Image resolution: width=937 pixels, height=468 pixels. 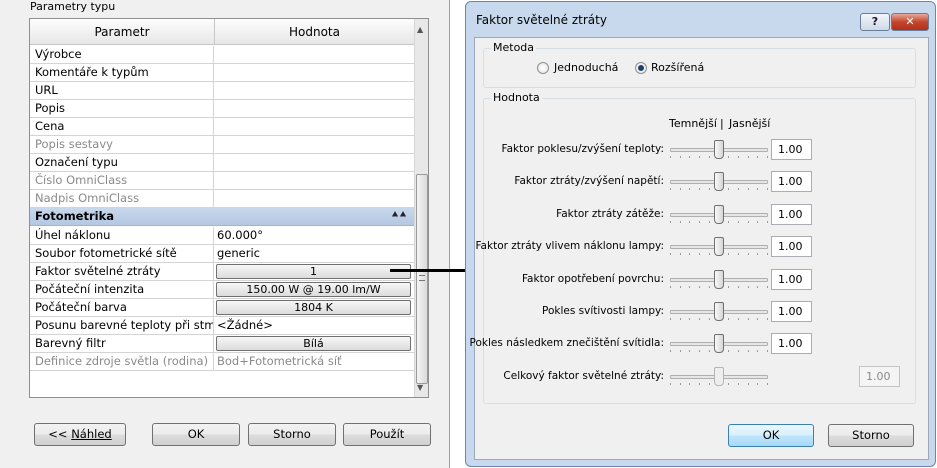 I want to click on scroll-up-icon: ▲, so click(x=420, y=29).